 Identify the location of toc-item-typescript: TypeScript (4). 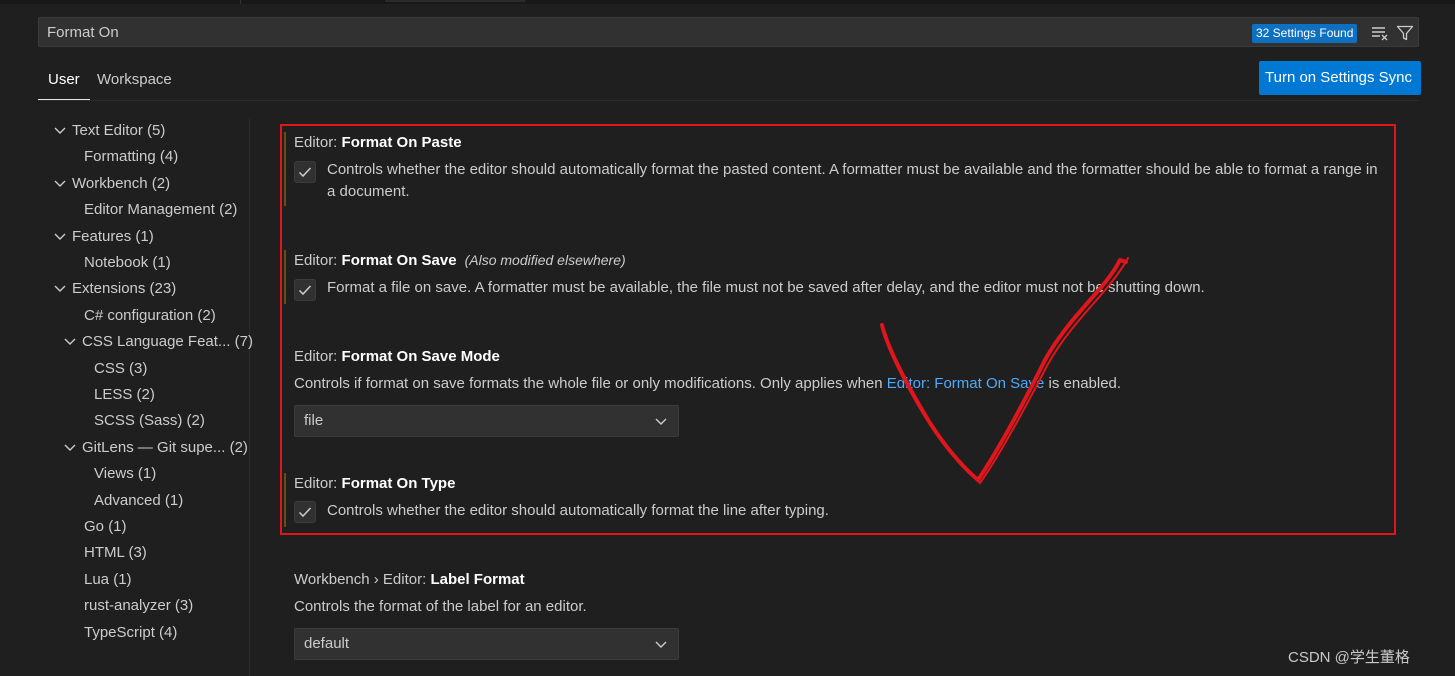
(130, 633).